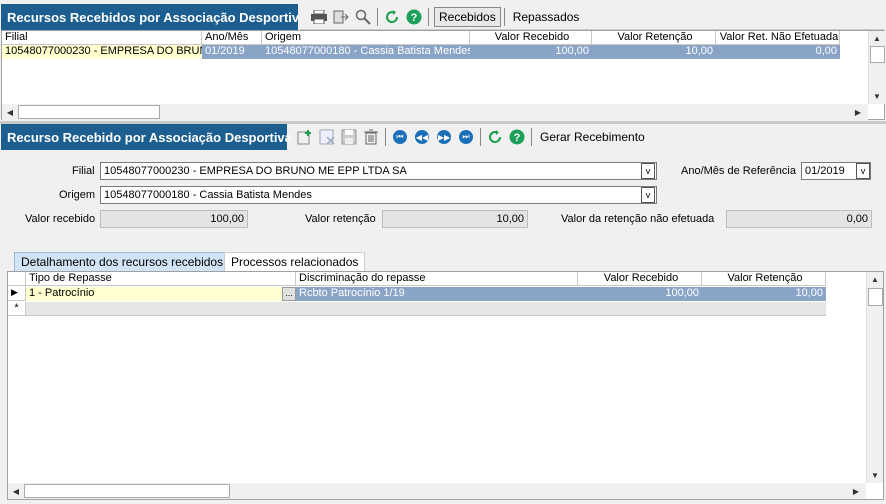 The height and width of the screenshot is (504, 886). What do you see at coordinates (77, 195) in the screenshot?
I see `origem-label: Origem` at bounding box center [77, 195].